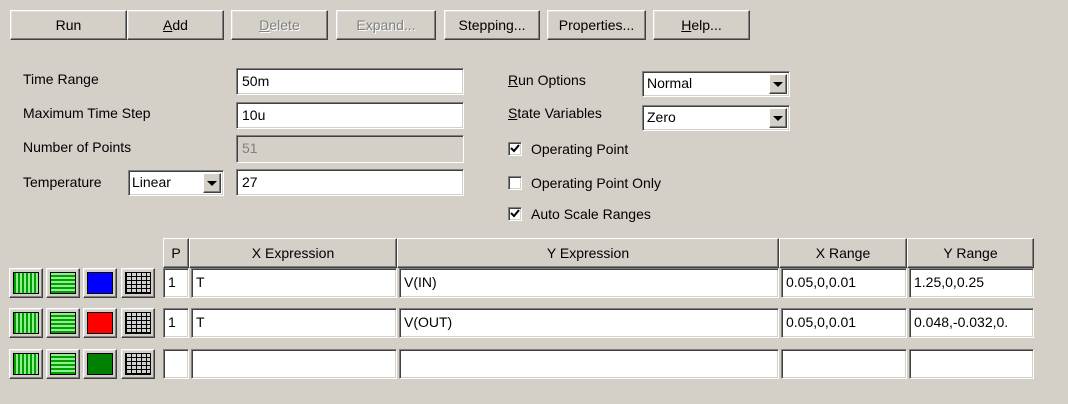 This screenshot has height=404, width=1068. I want to click on column-header-y-range: Y Range, so click(970, 253).